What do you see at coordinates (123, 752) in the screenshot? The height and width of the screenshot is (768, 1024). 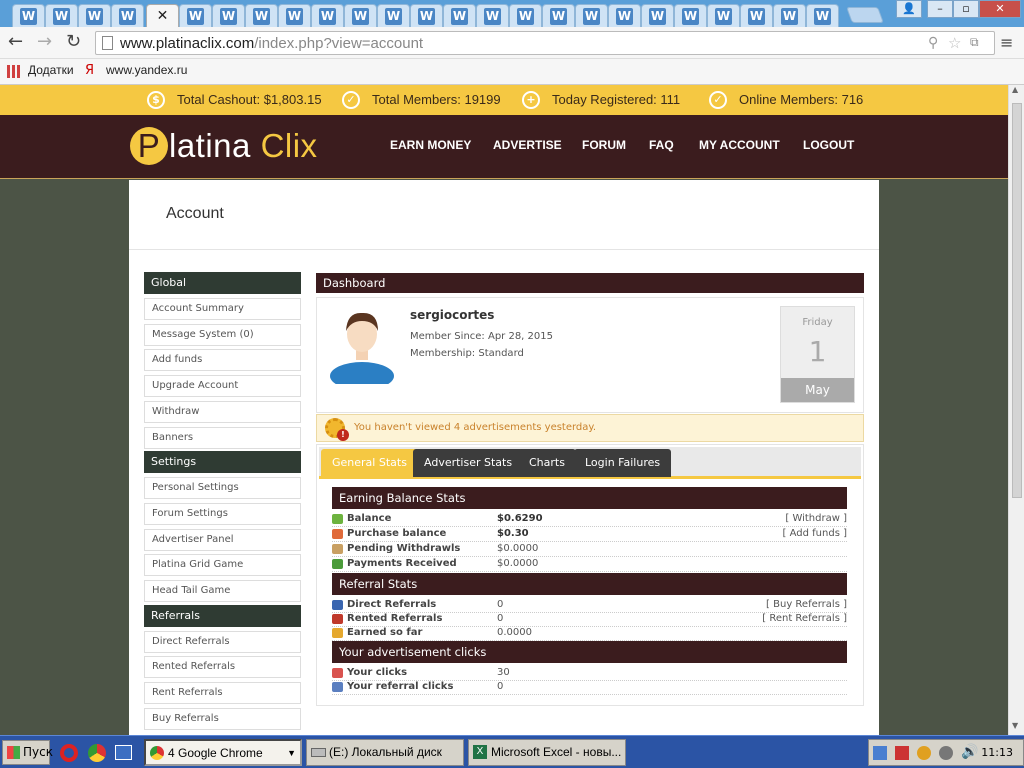 I see `desktop-icon` at bounding box center [123, 752].